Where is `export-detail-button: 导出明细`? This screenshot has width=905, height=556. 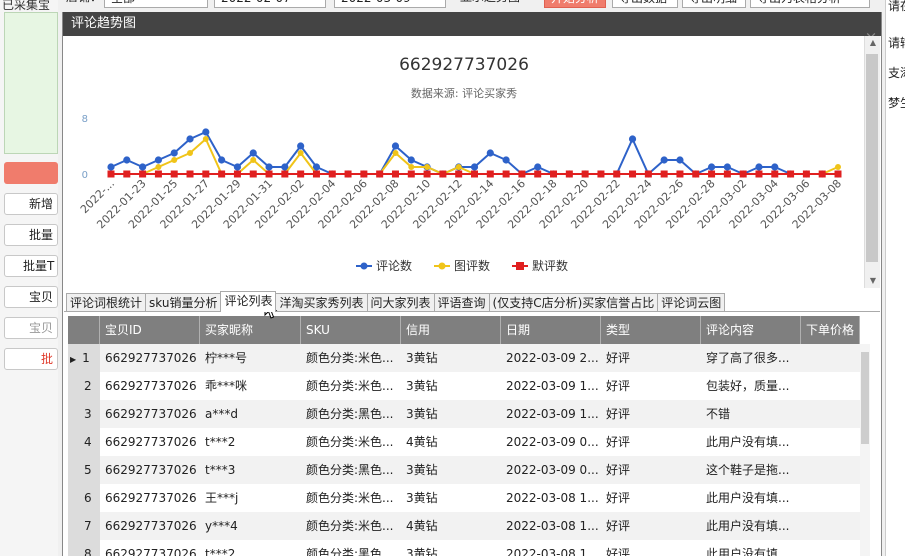
export-detail-button: 导出明细 is located at coordinates (714, 4).